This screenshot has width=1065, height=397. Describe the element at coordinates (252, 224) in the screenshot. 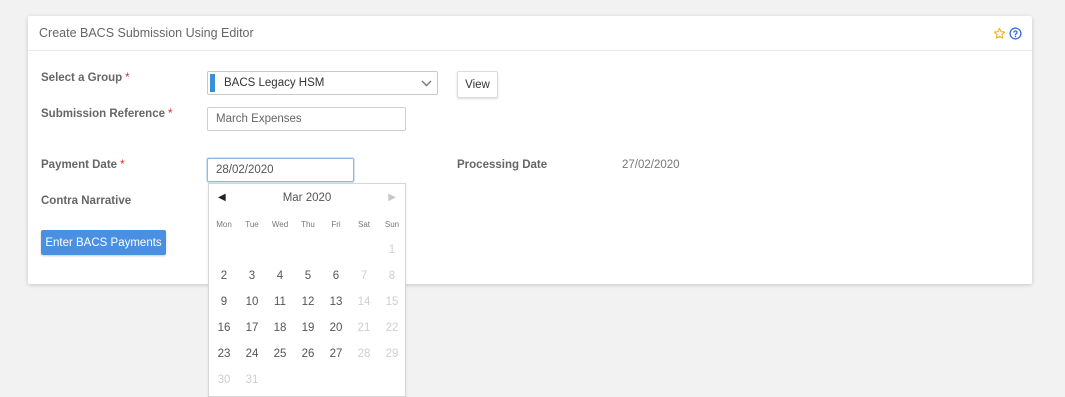

I see `weekday-label: Tue` at that location.